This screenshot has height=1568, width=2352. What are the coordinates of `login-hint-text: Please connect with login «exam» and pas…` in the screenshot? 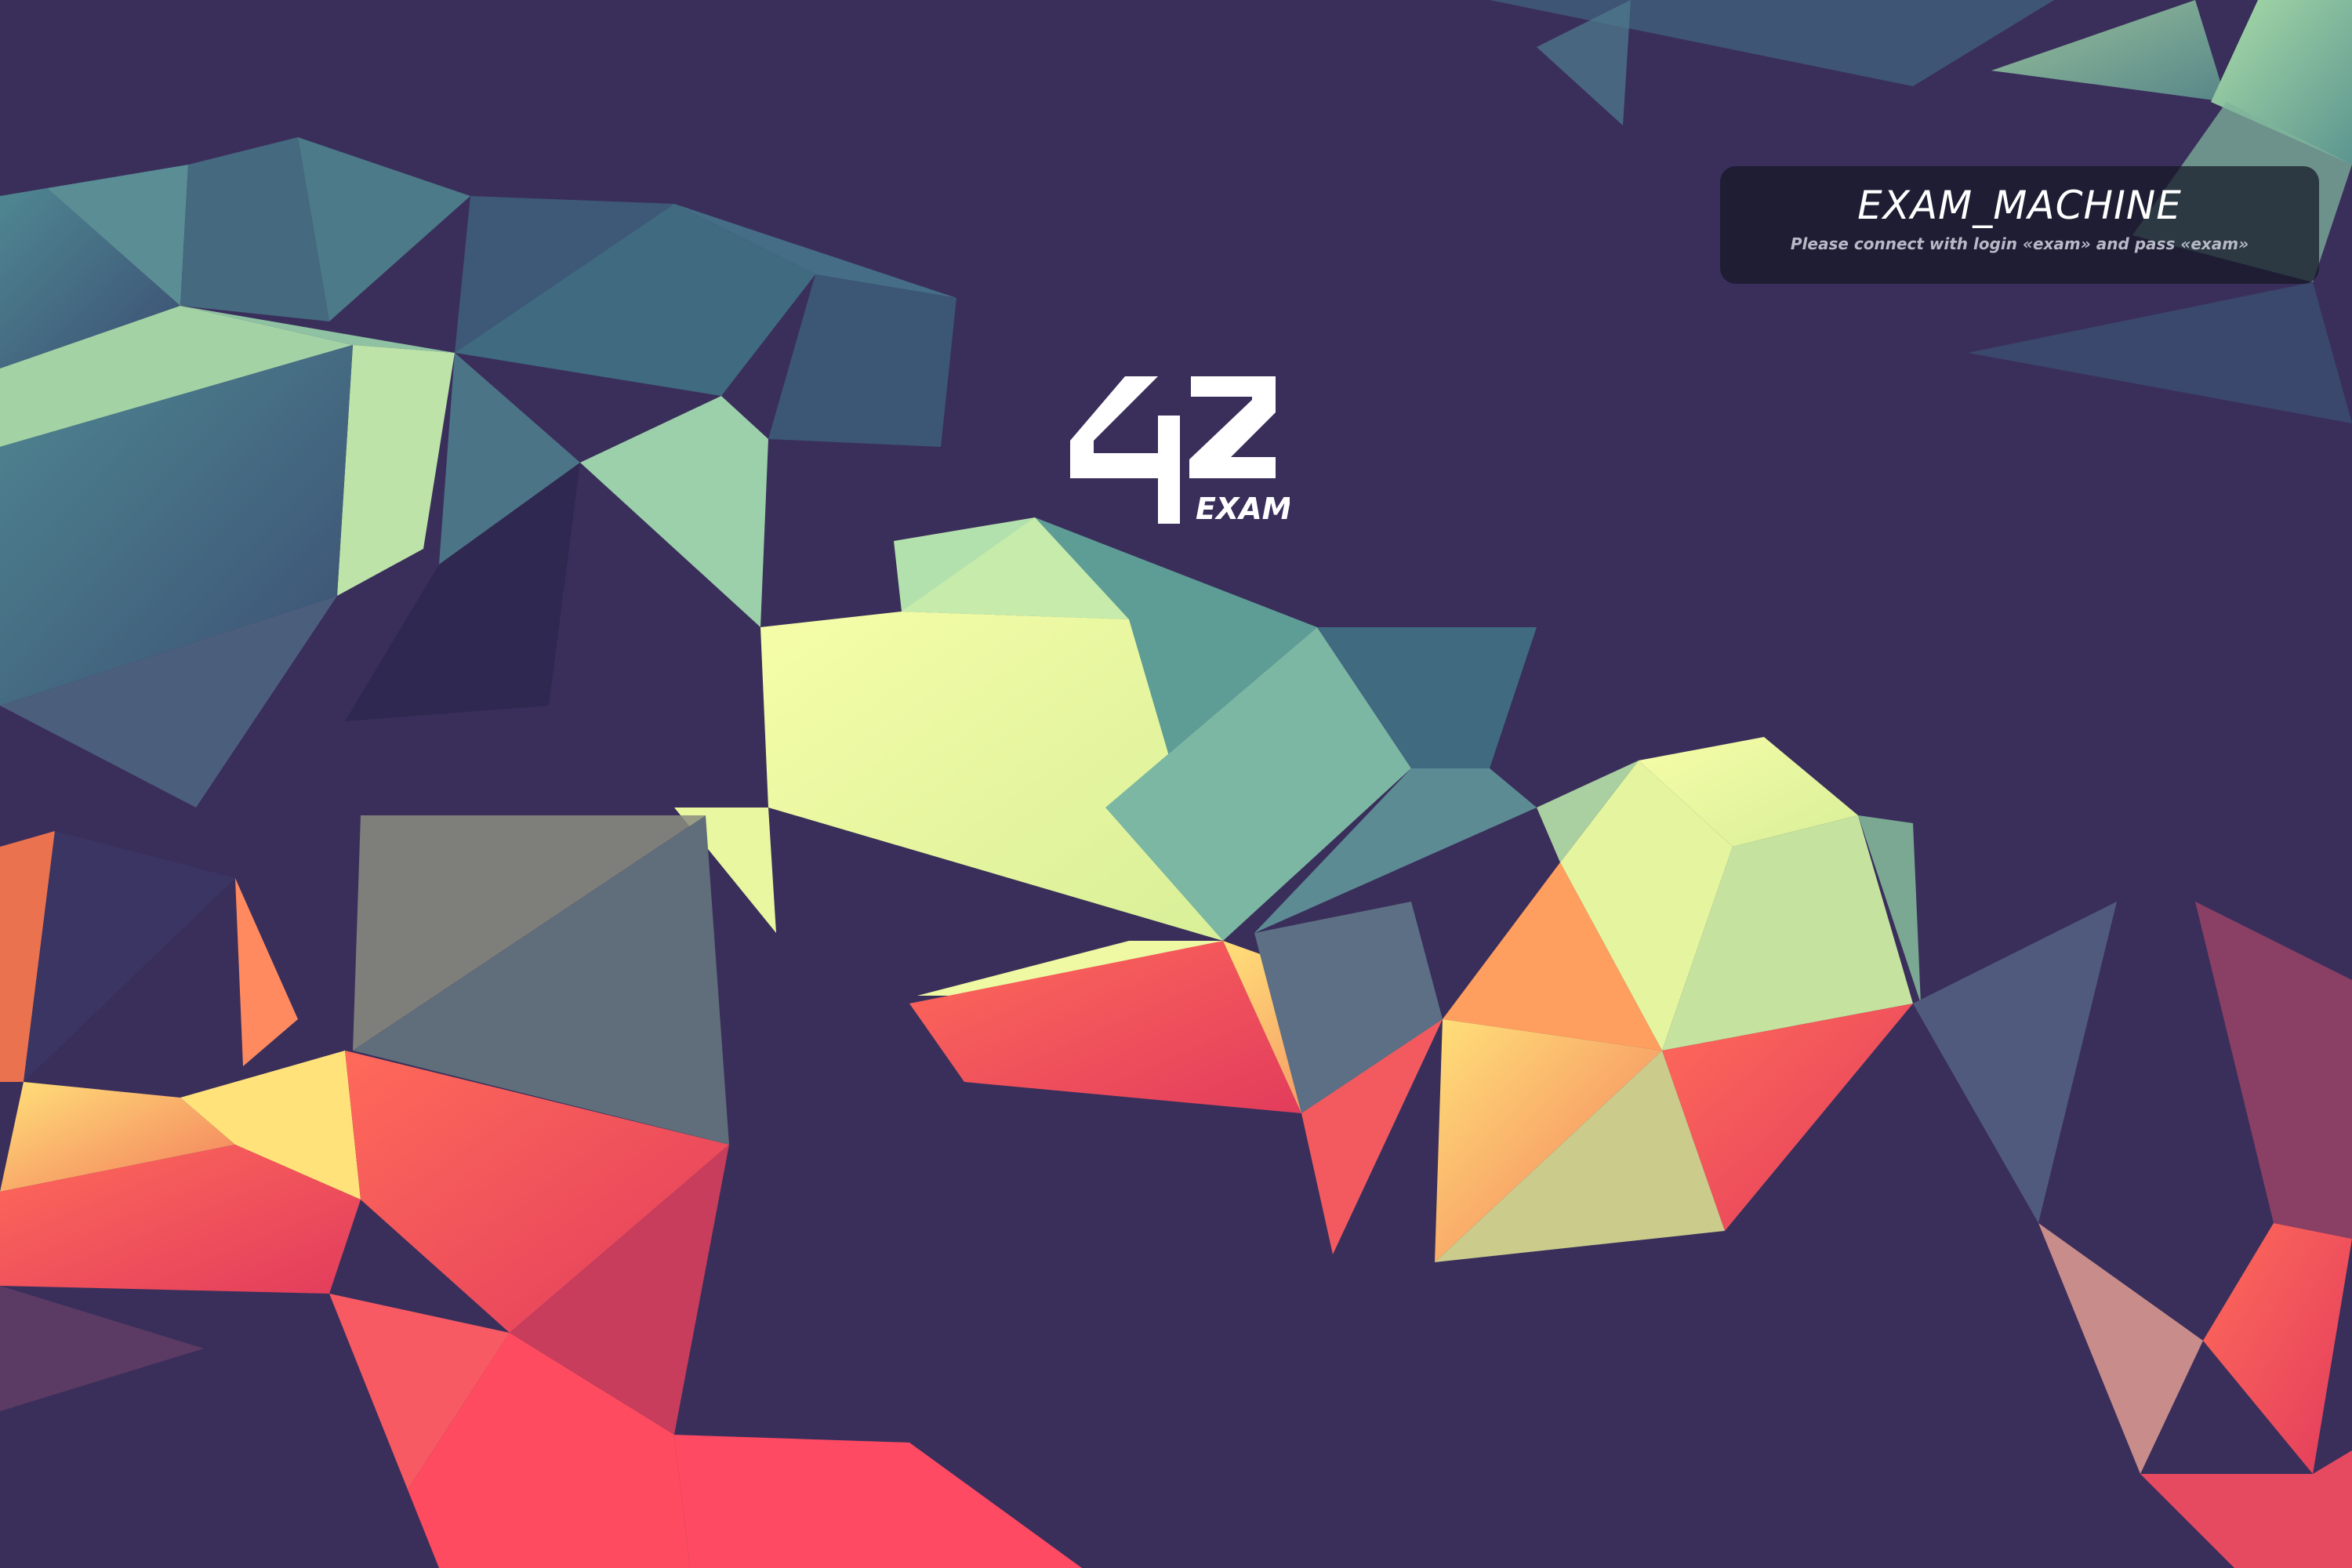 It's located at (2019, 243).